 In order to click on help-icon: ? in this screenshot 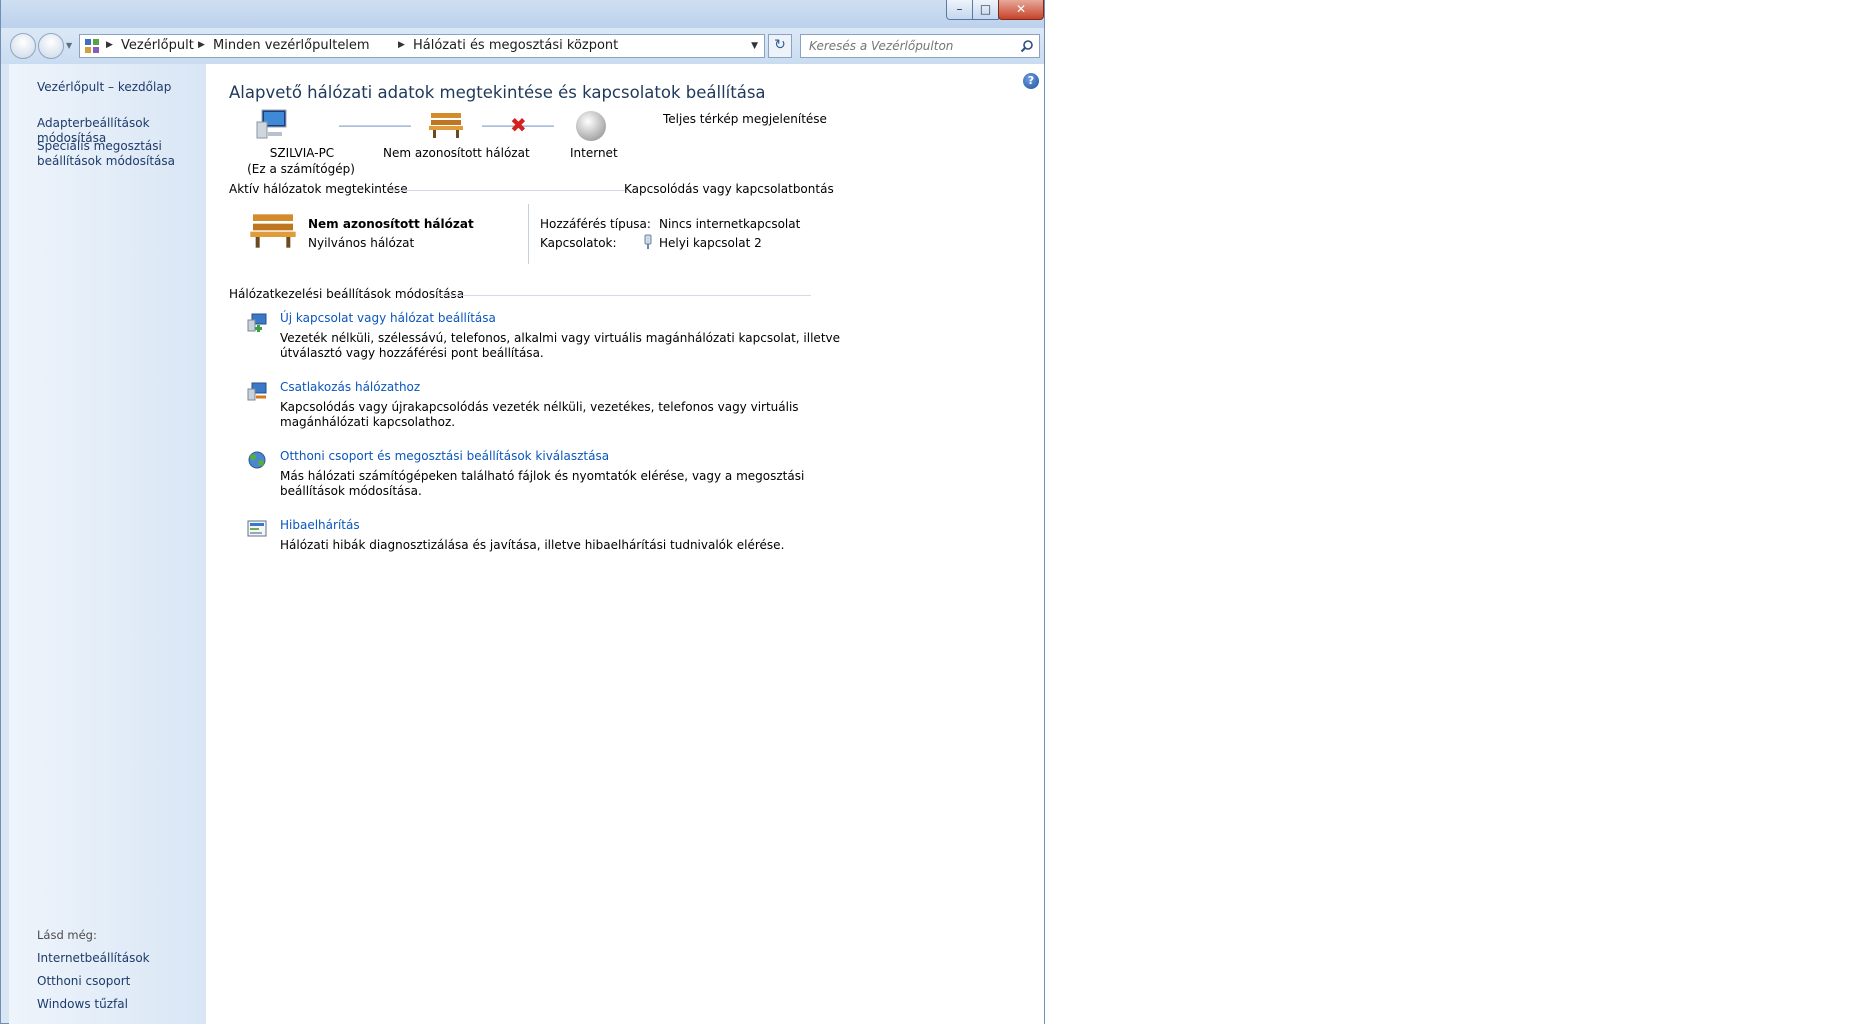, I will do `click(1031, 80)`.